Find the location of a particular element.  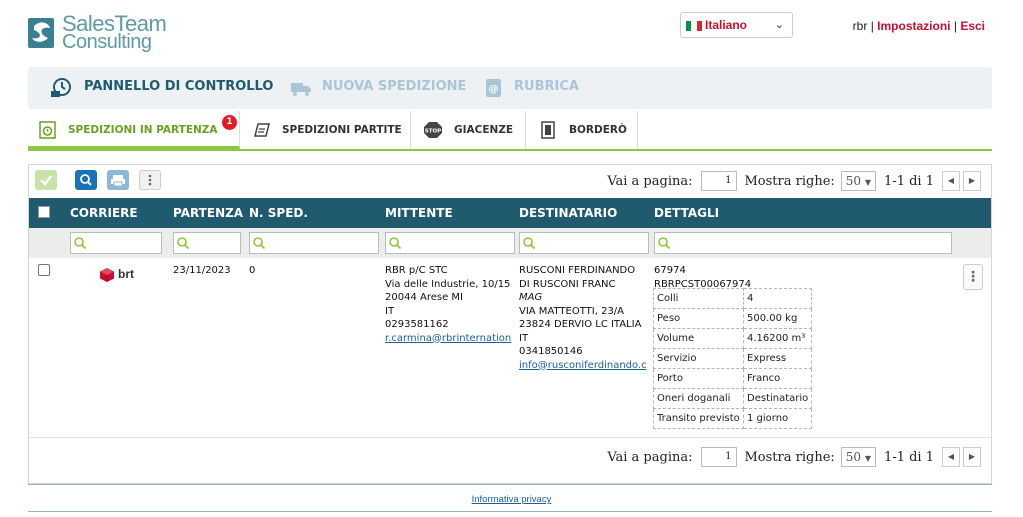

col-destinatario: DESTINATARIO is located at coordinates (568, 213).